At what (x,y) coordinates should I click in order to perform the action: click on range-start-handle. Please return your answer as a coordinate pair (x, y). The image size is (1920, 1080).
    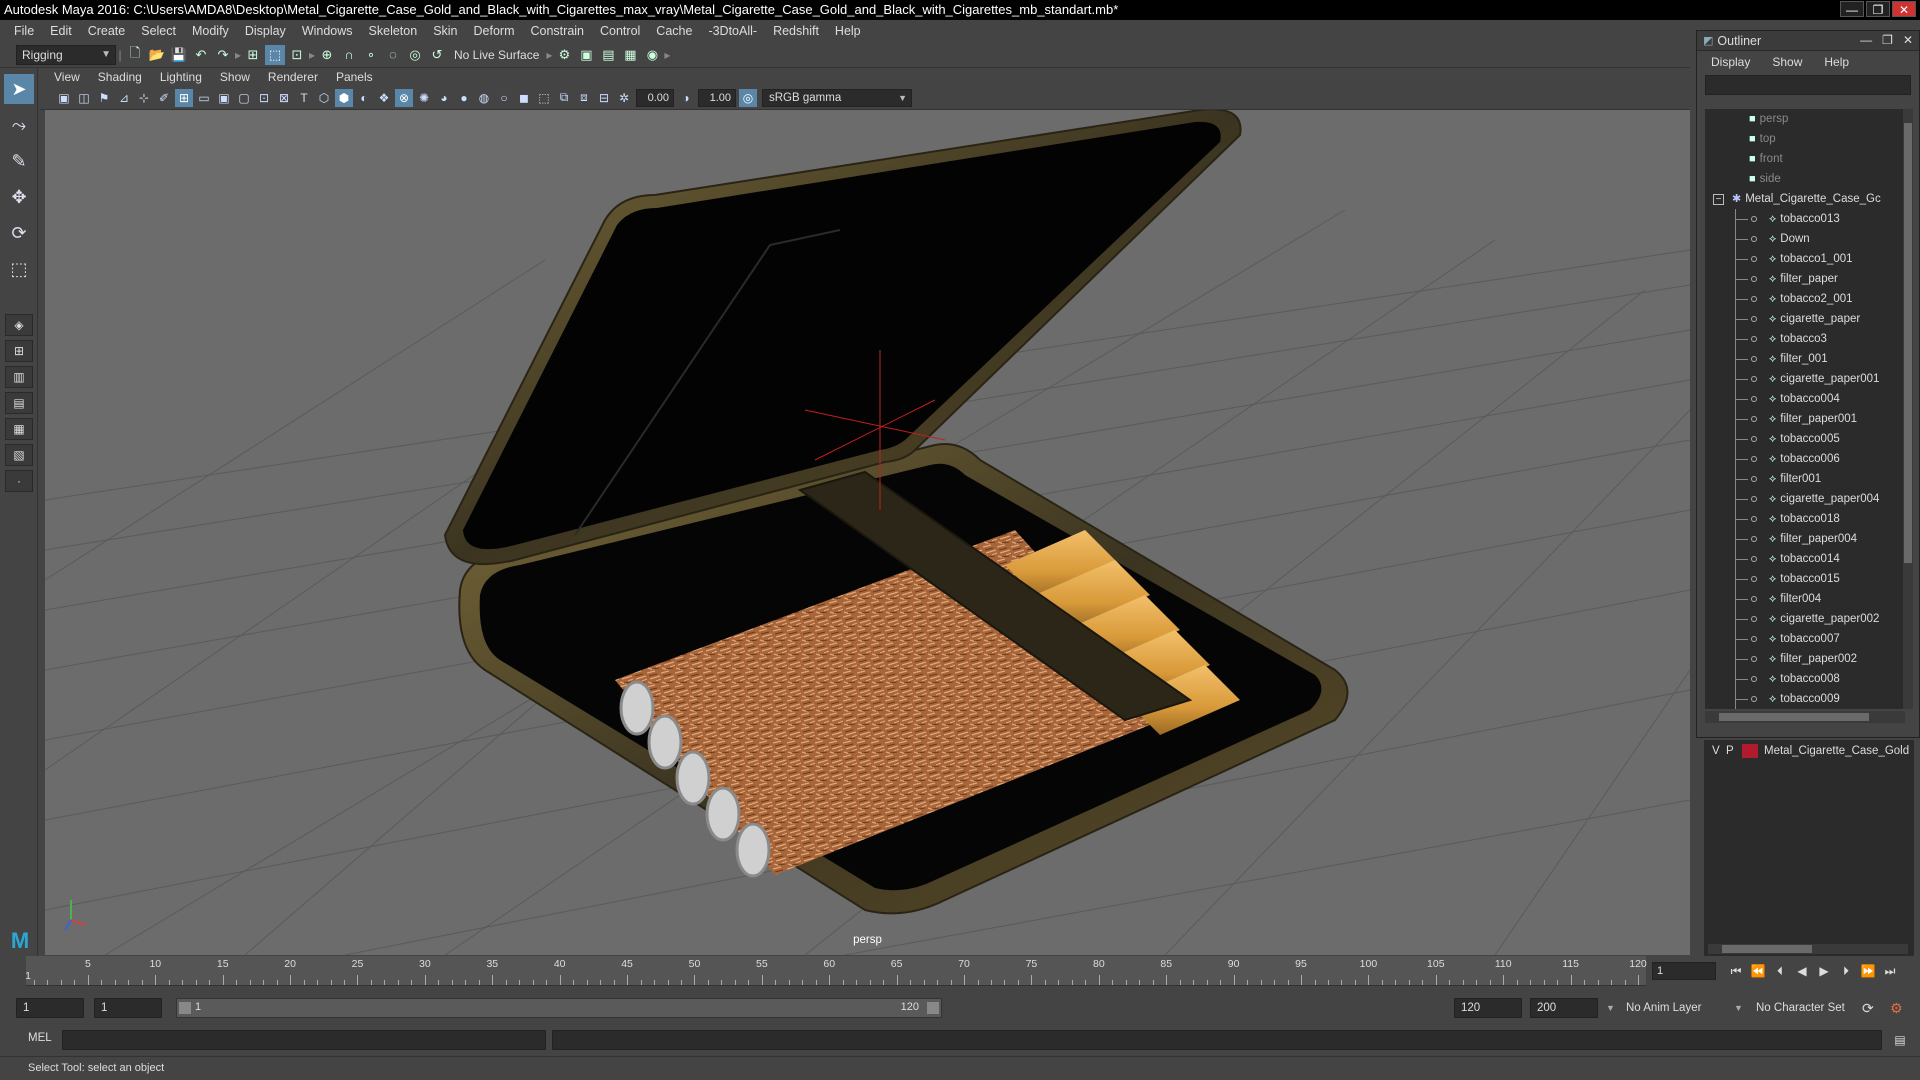
    Looking at the image, I should click on (185, 1008).